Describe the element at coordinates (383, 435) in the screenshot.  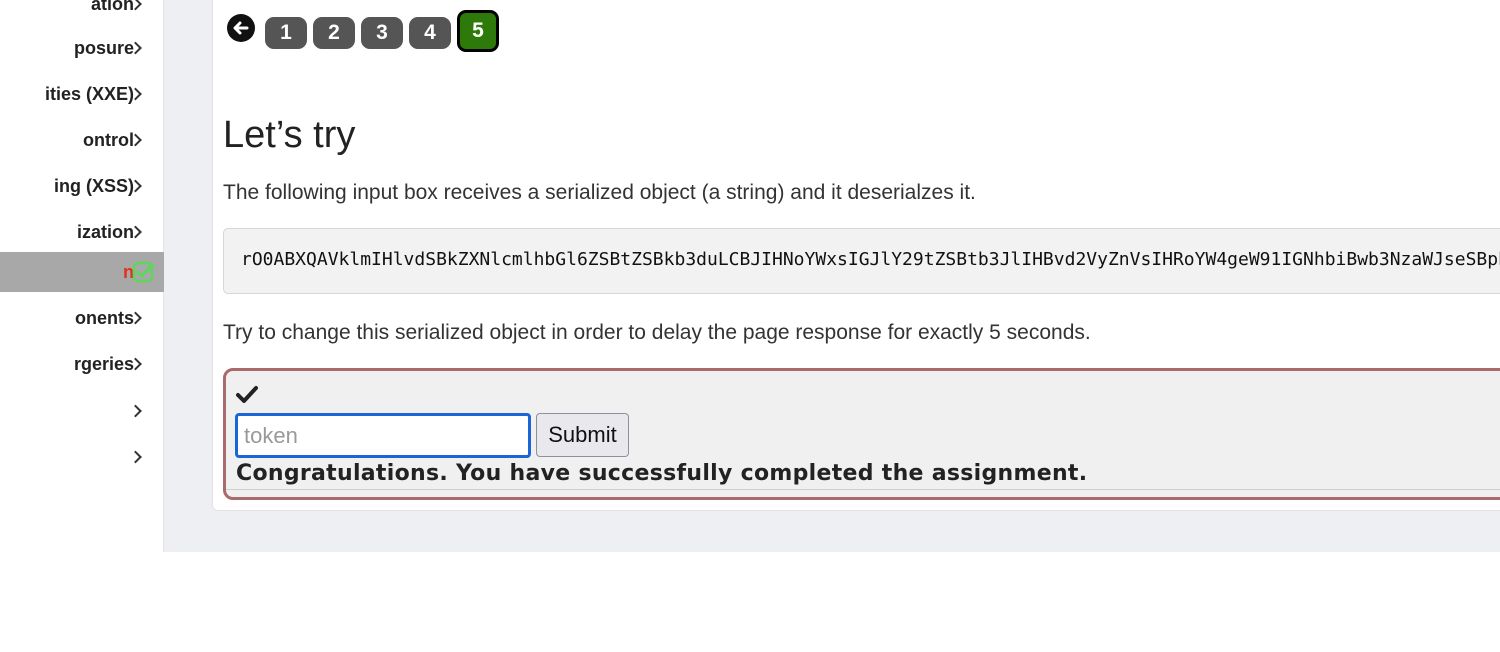
I see `token-input` at that location.